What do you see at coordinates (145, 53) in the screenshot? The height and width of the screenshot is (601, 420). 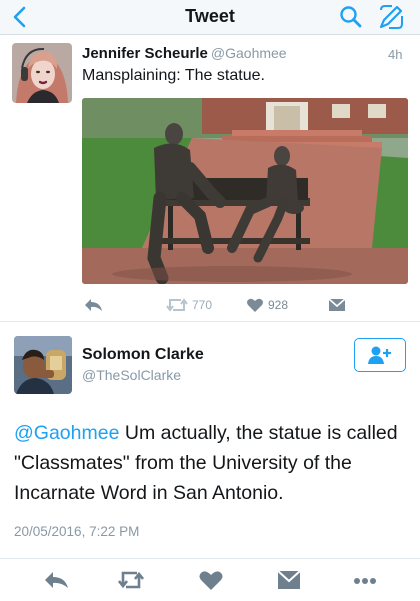 I see `author-name: Jennifer Scheurle` at bounding box center [145, 53].